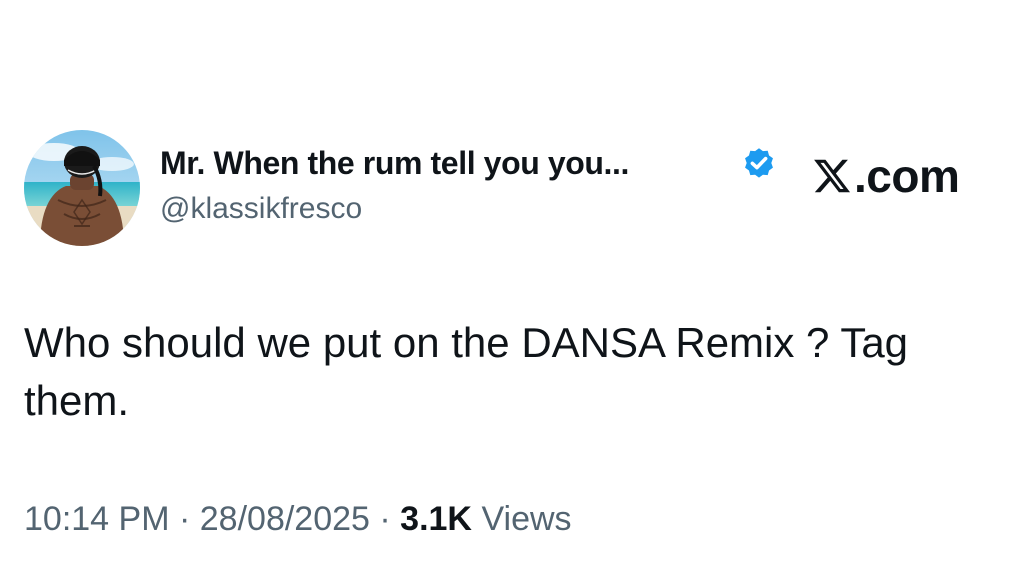  I want to click on x-logo-icon, so click(832, 176).